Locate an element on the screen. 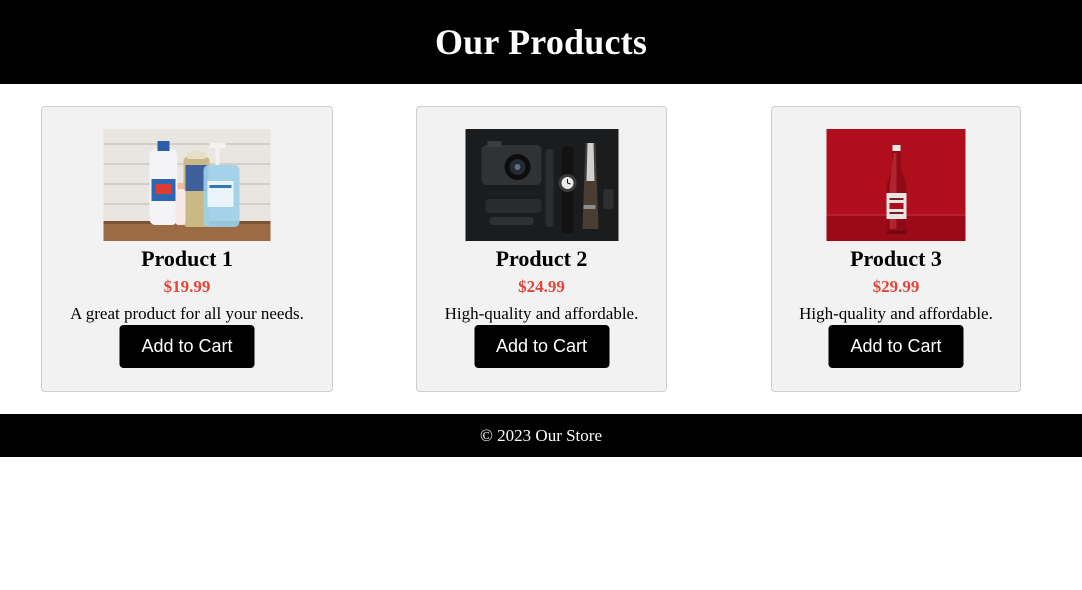  site-header: Our Products is located at coordinates (541, 42).